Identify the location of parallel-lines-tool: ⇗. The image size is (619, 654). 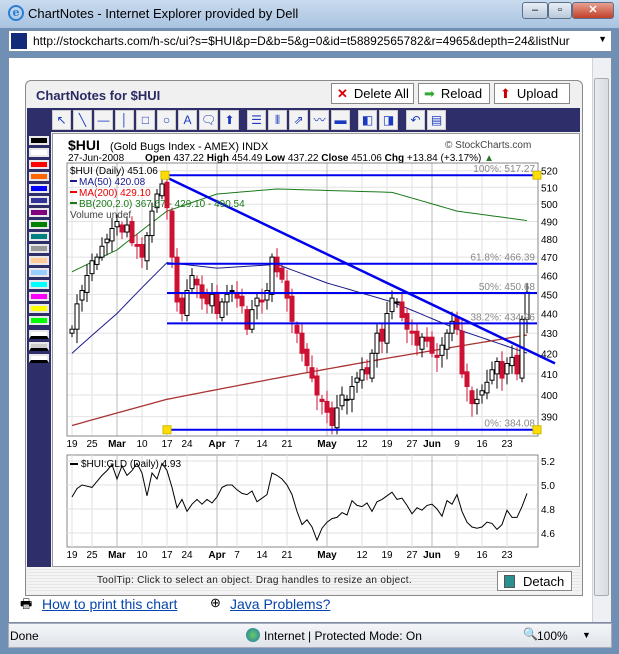
(298, 120).